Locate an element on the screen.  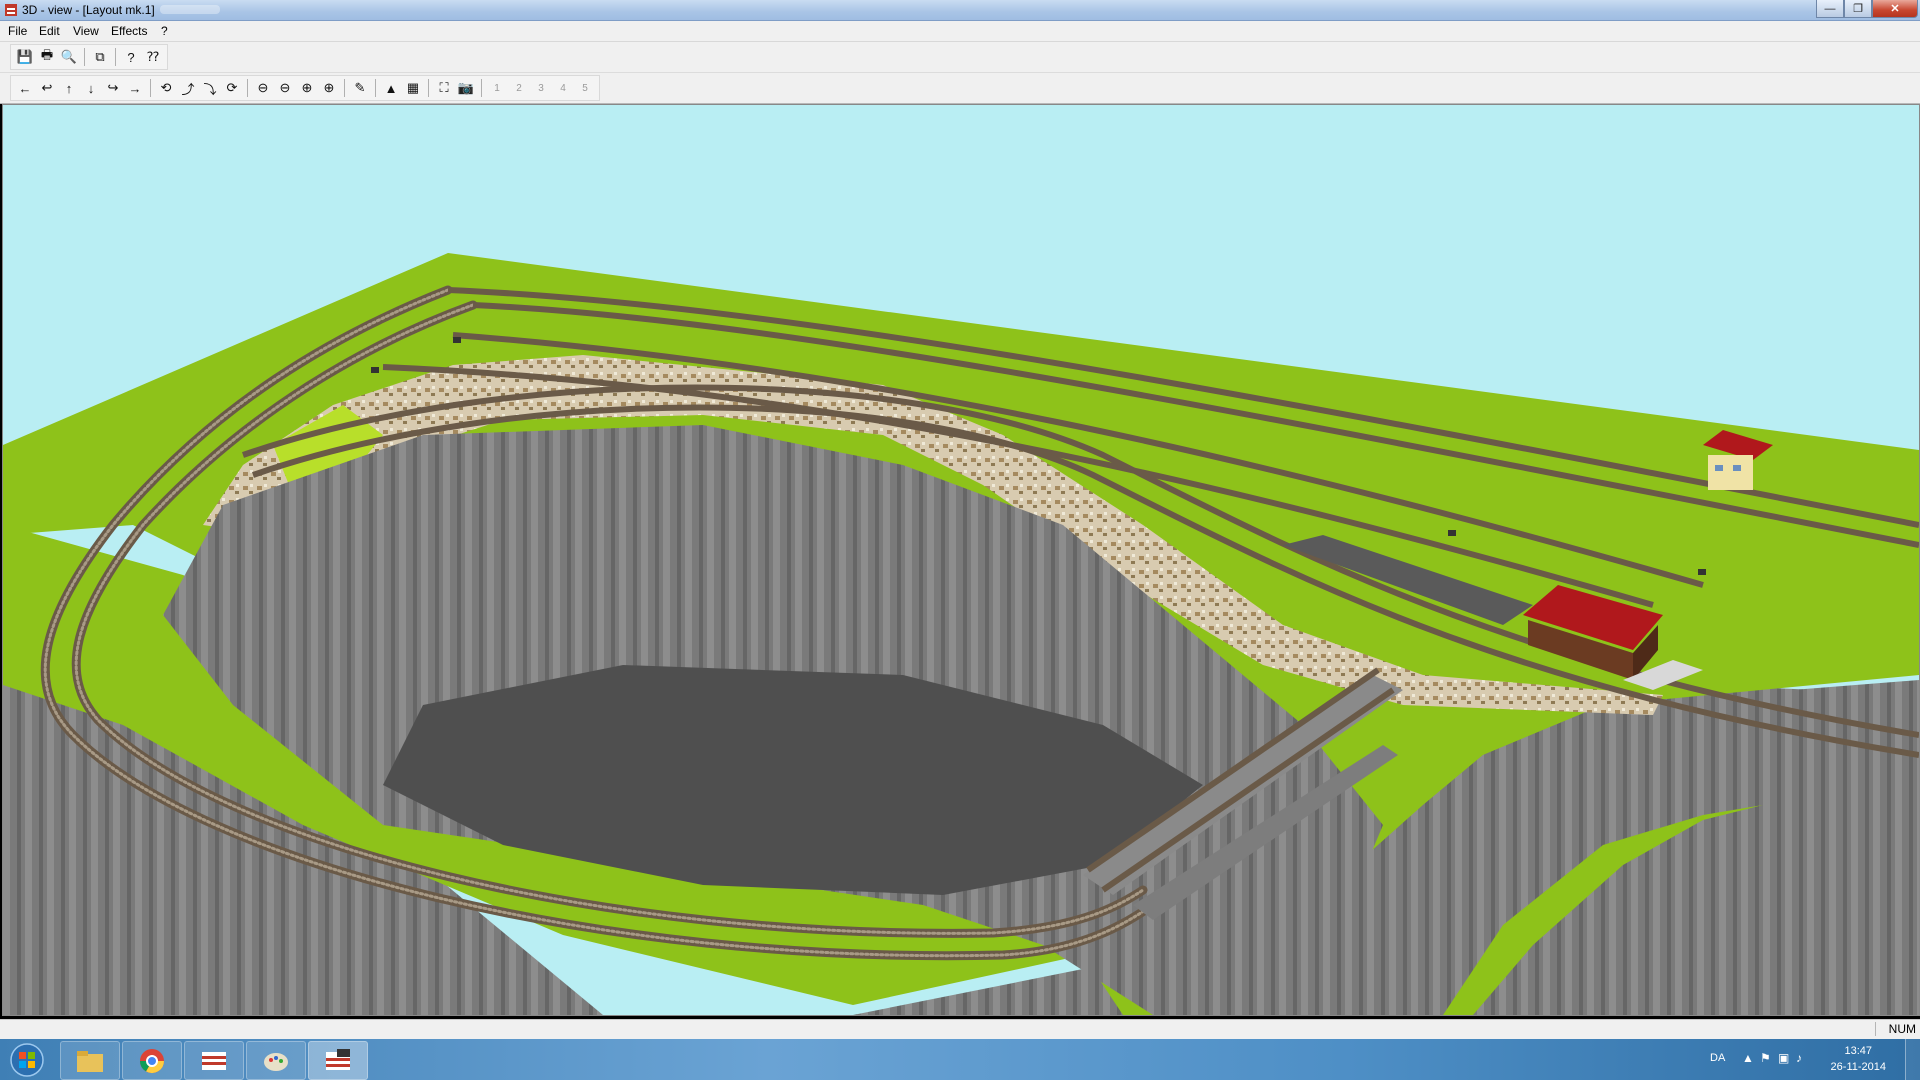
print-icon: 🖶 is located at coordinates (47, 57).